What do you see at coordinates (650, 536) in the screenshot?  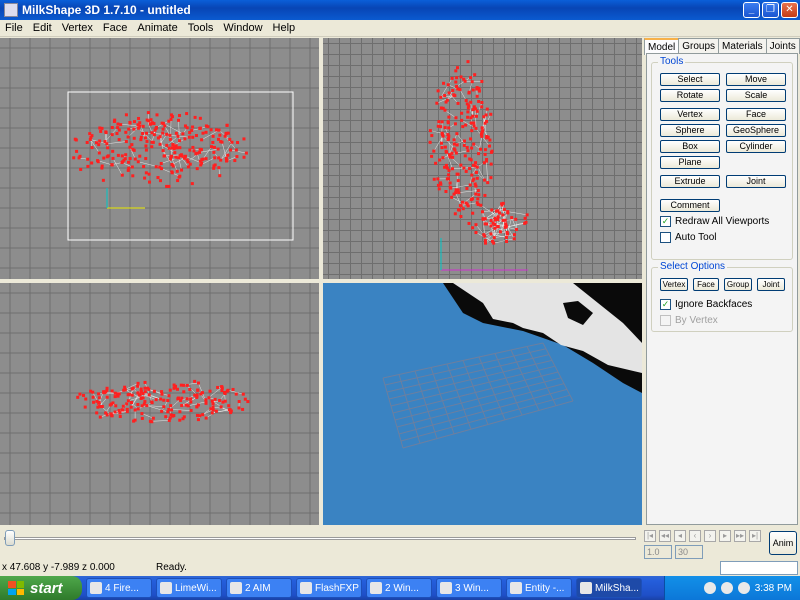 I see `first-frame-icon: |◂` at bounding box center [650, 536].